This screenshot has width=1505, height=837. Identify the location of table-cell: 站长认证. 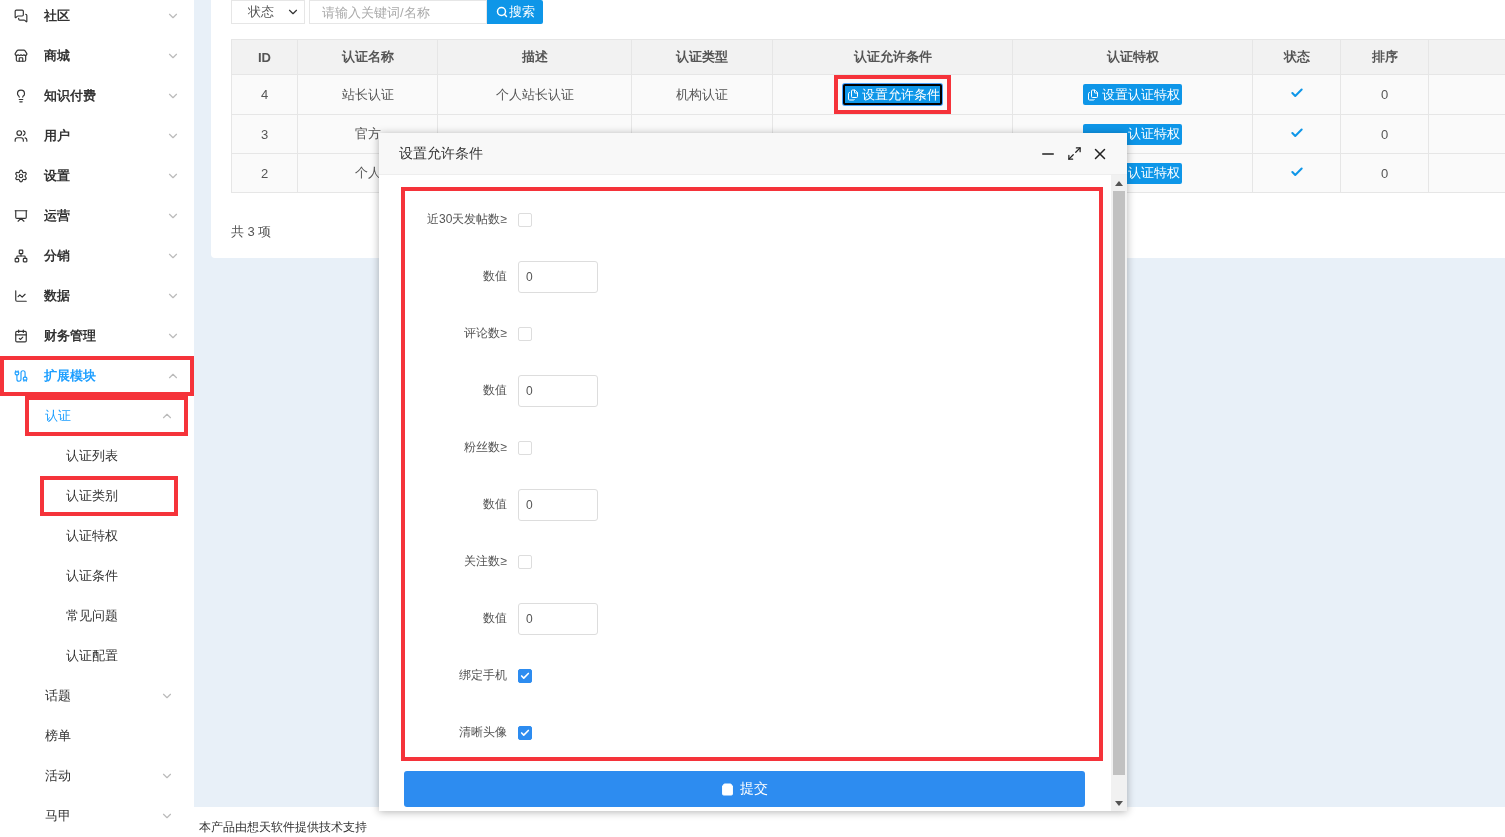
(367, 94).